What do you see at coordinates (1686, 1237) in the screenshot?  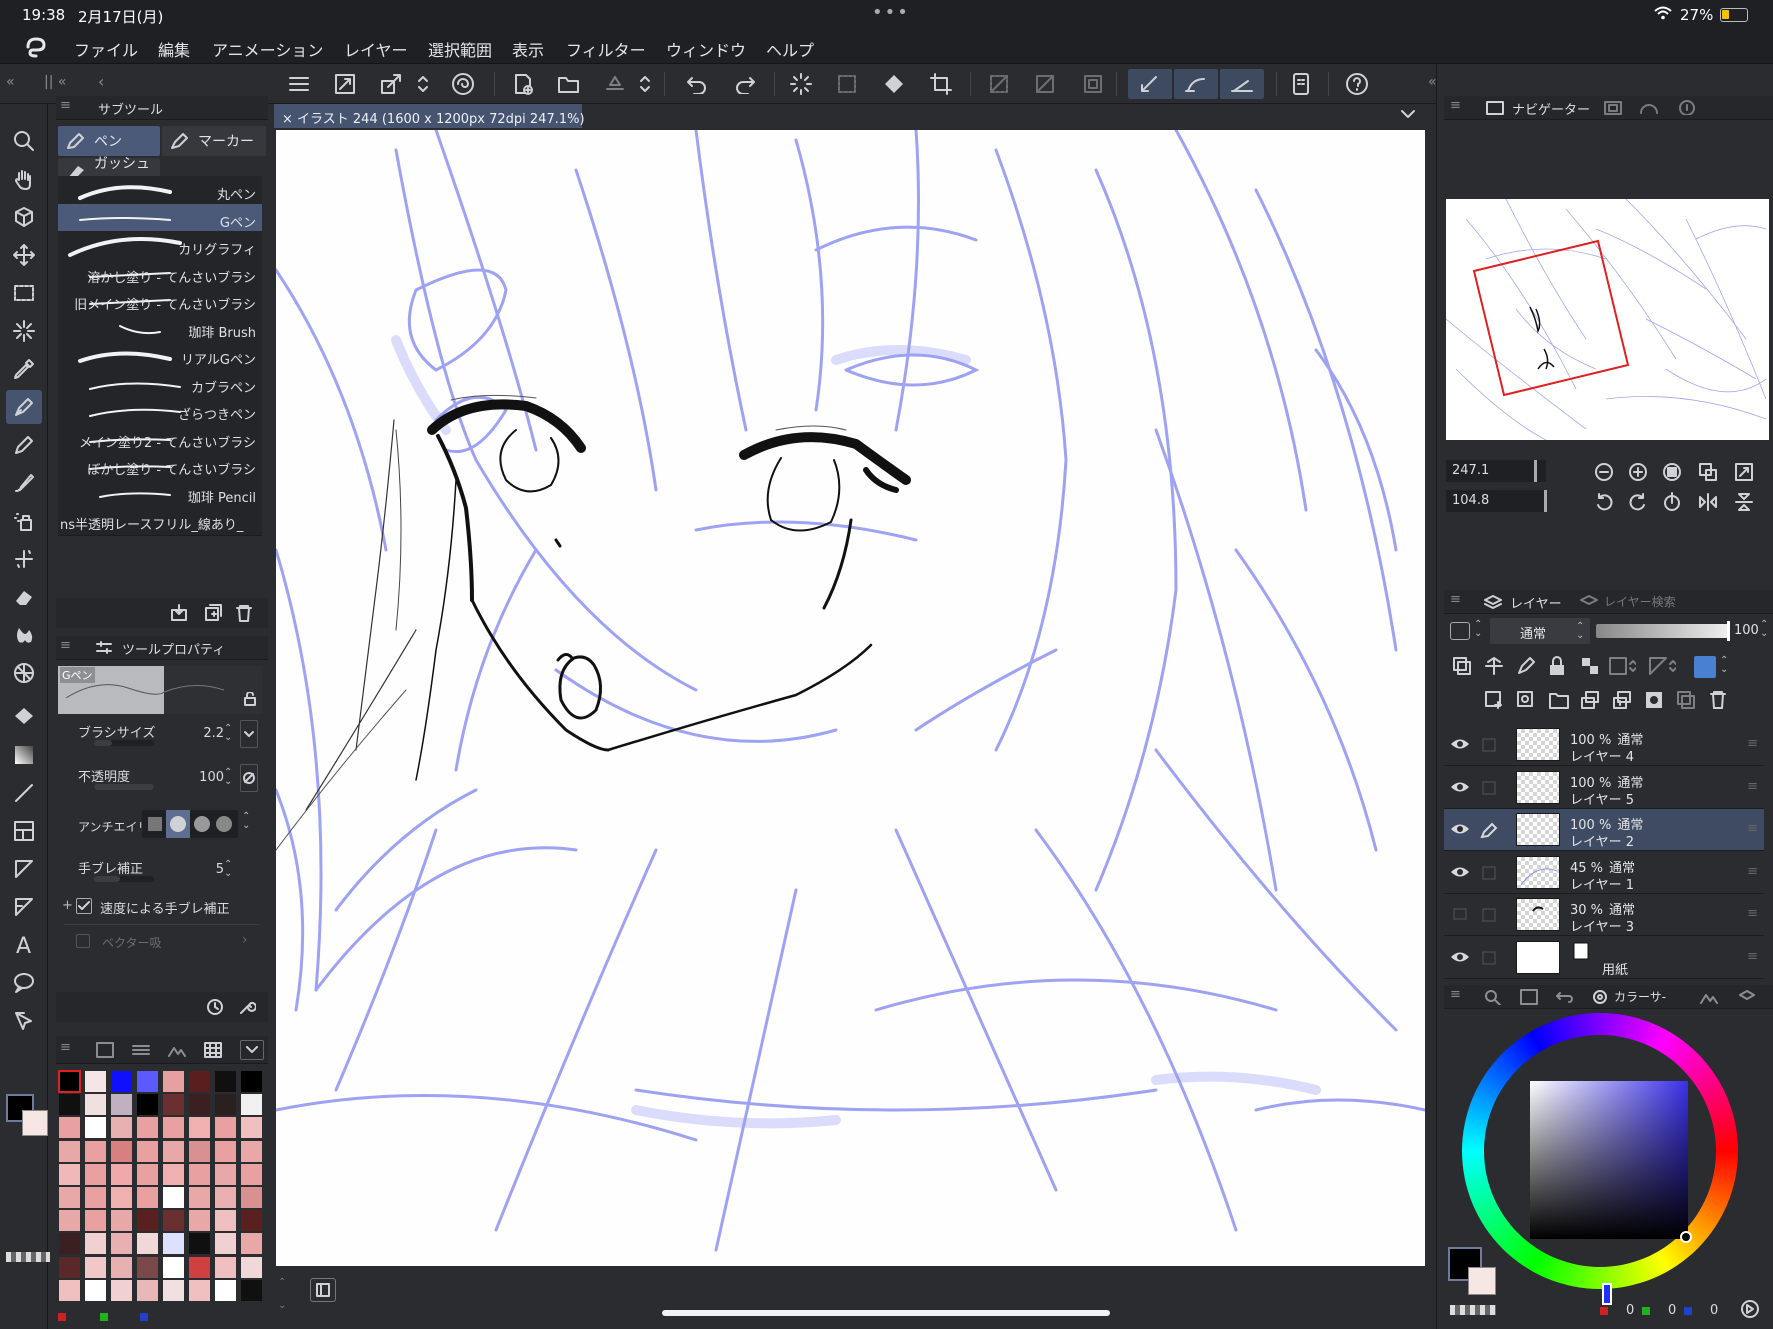 I see `sv-picker-handle` at bounding box center [1686, 1237].